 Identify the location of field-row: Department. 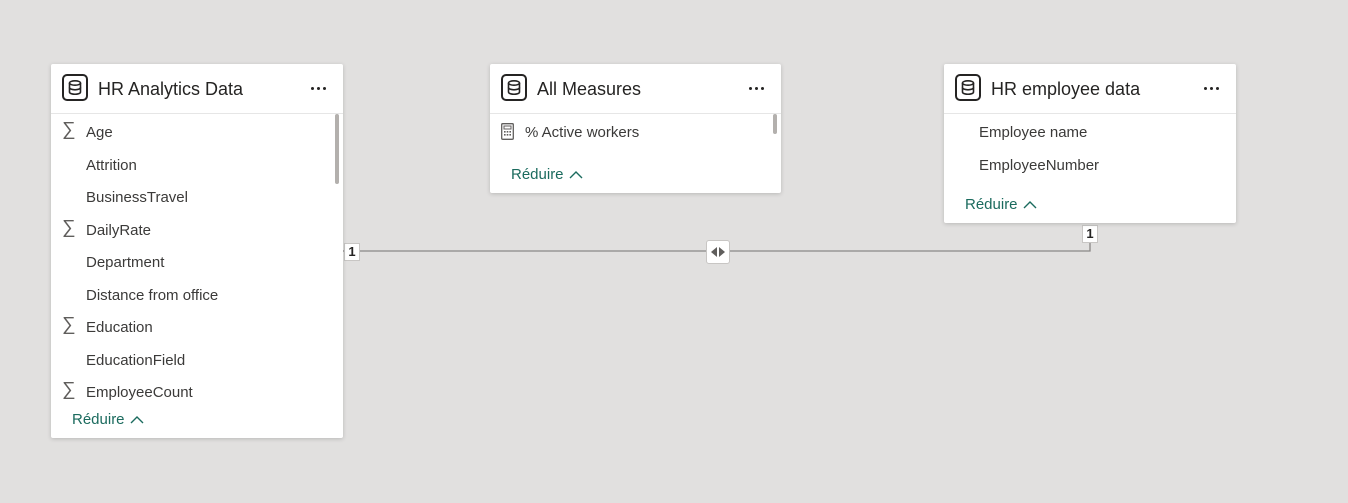
(197, 260).